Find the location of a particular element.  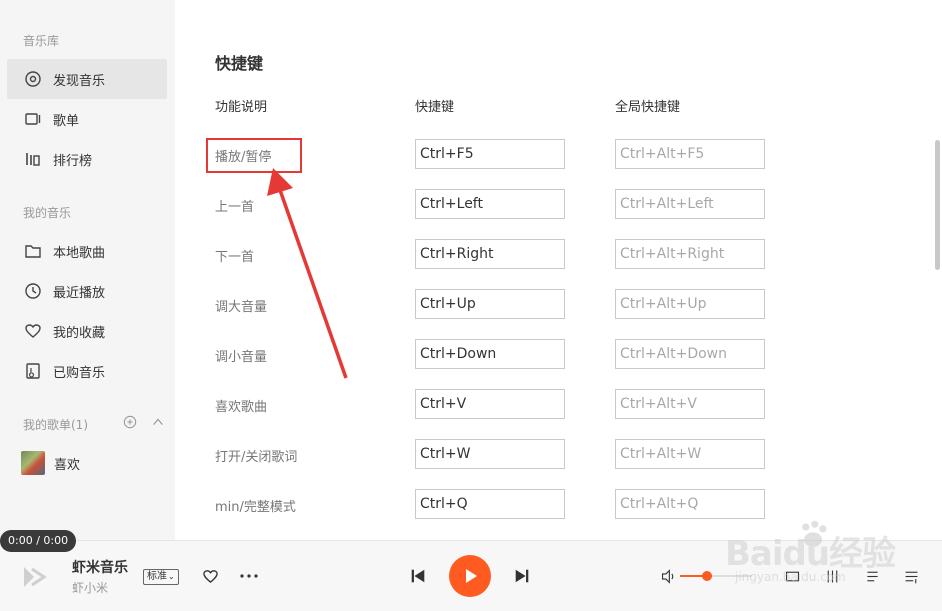

shortcut-row-label: 调小音量 is located at coordinates (241, 357).